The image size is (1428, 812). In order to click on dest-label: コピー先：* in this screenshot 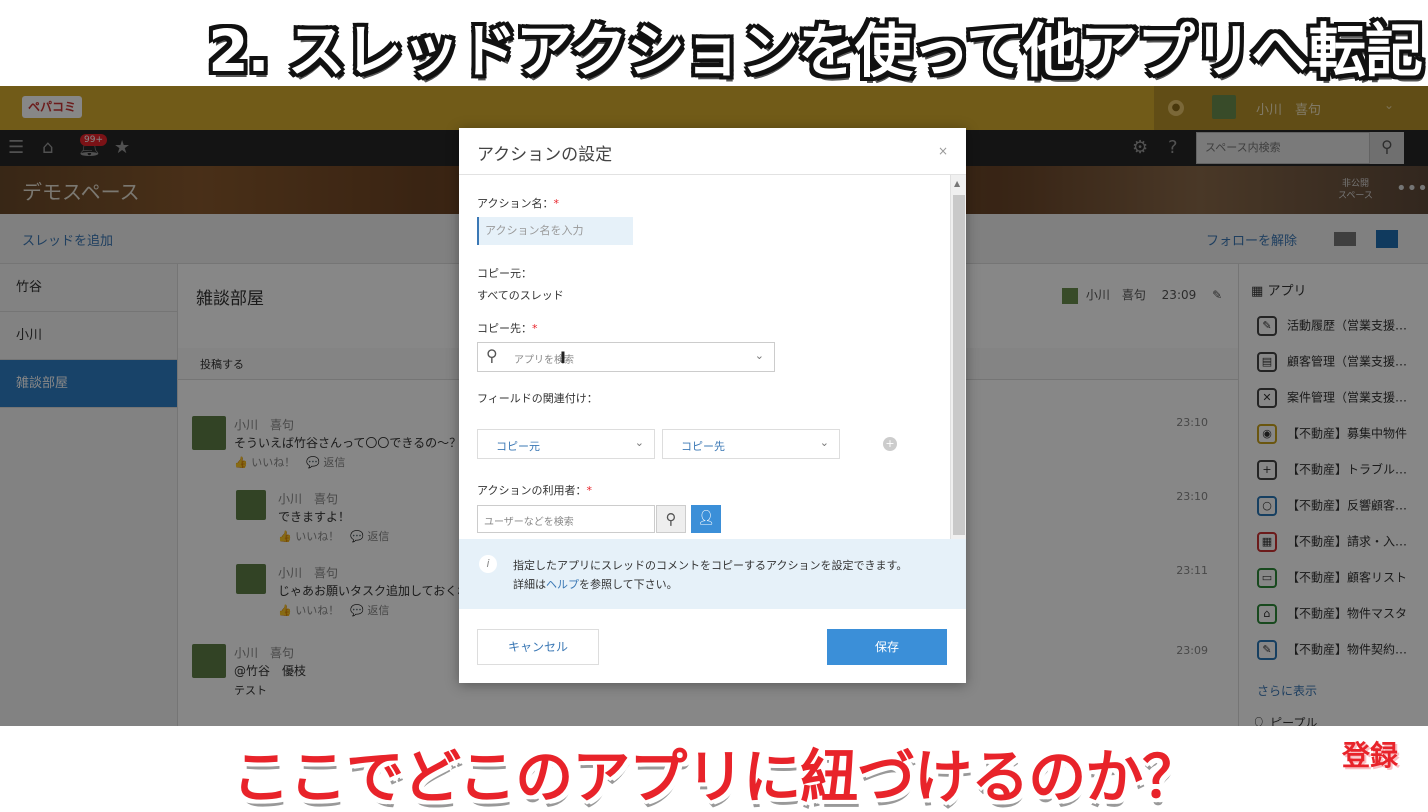, I will do `click(507, 328)`.